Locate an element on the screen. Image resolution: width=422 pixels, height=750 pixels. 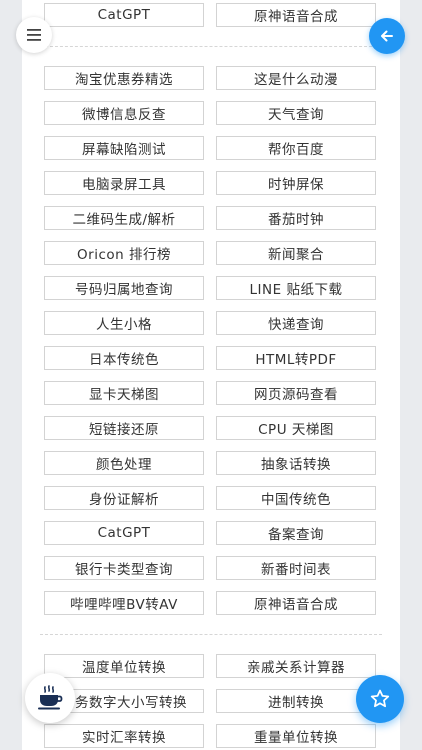
tool-button: 时钟屏保 is located at coordinates (296, 183).